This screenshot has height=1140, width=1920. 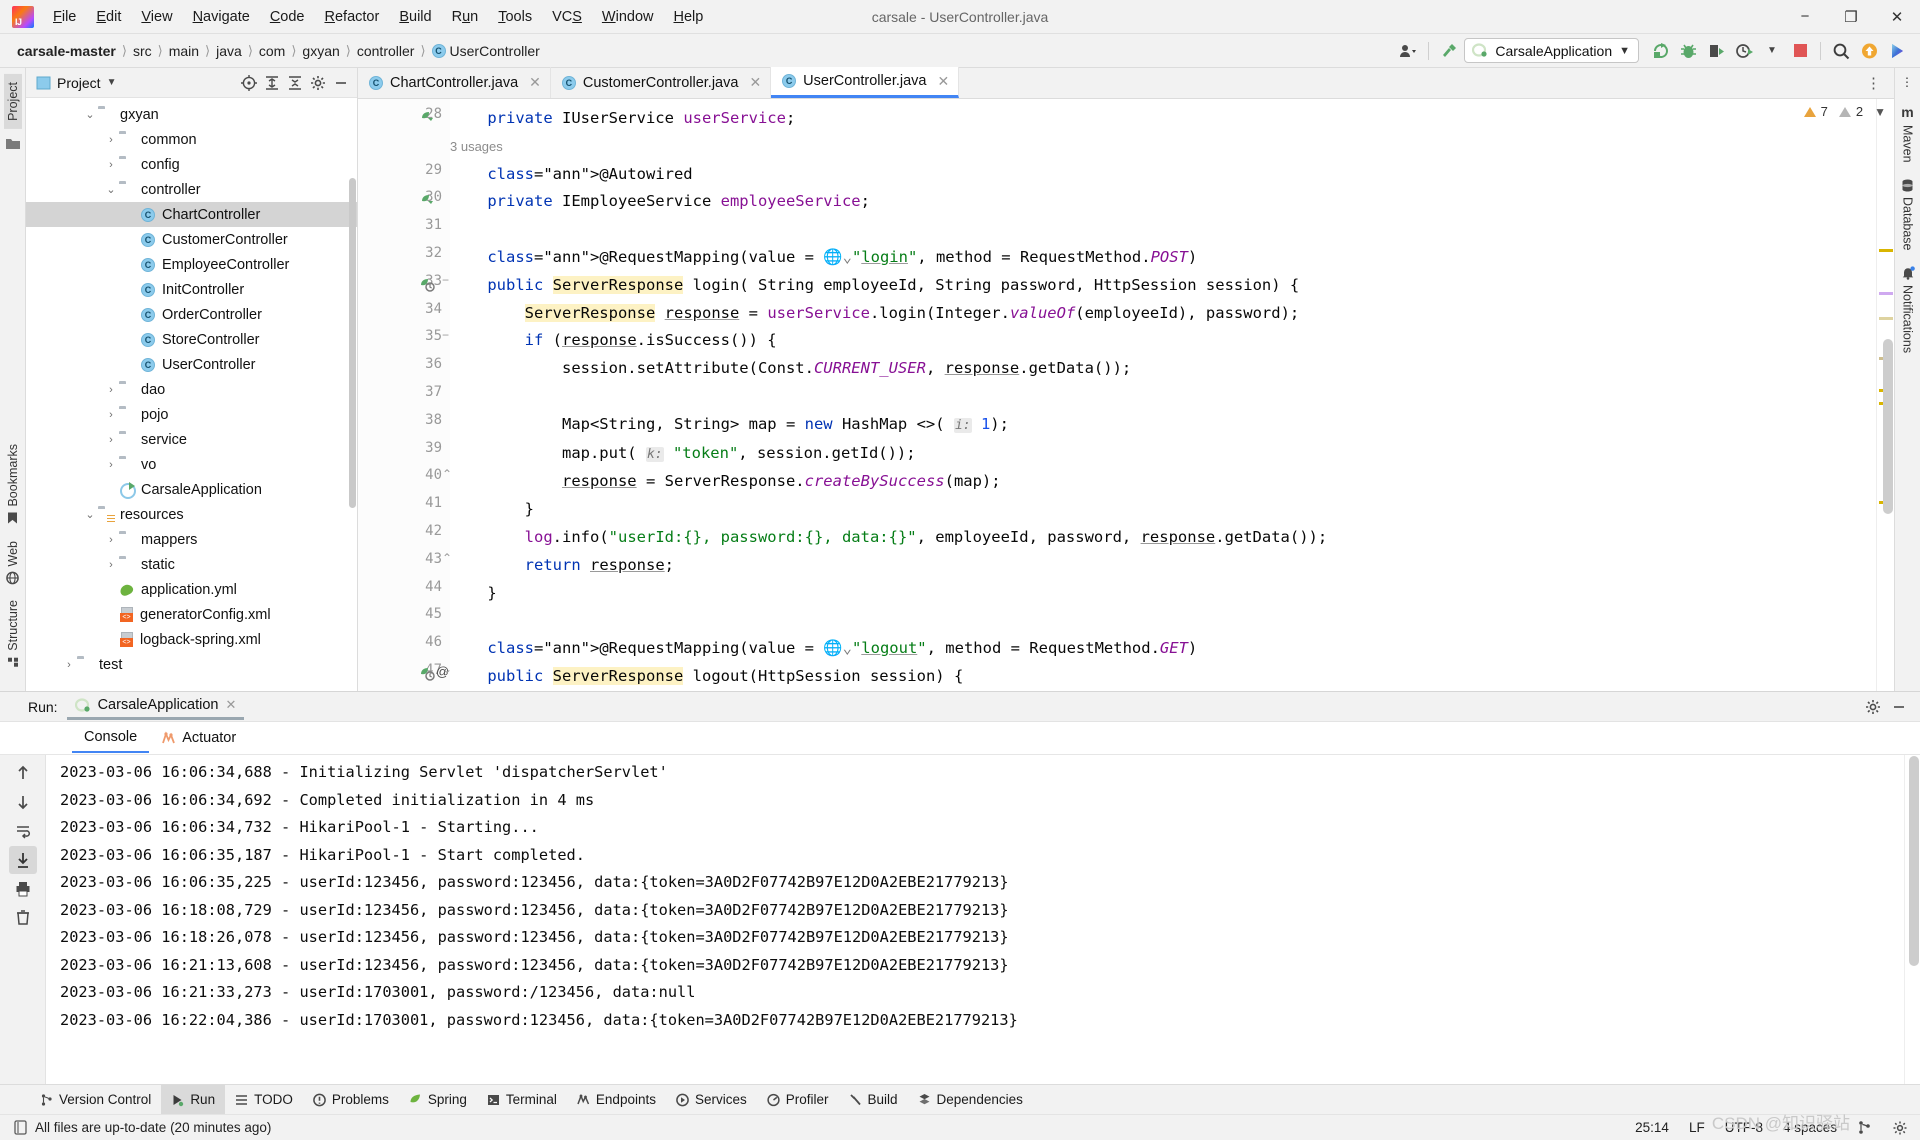 What do you see at coordinates (191, 389) in the screenshot?
I see `tree-item: › dao` at bounding box center [191, 389].